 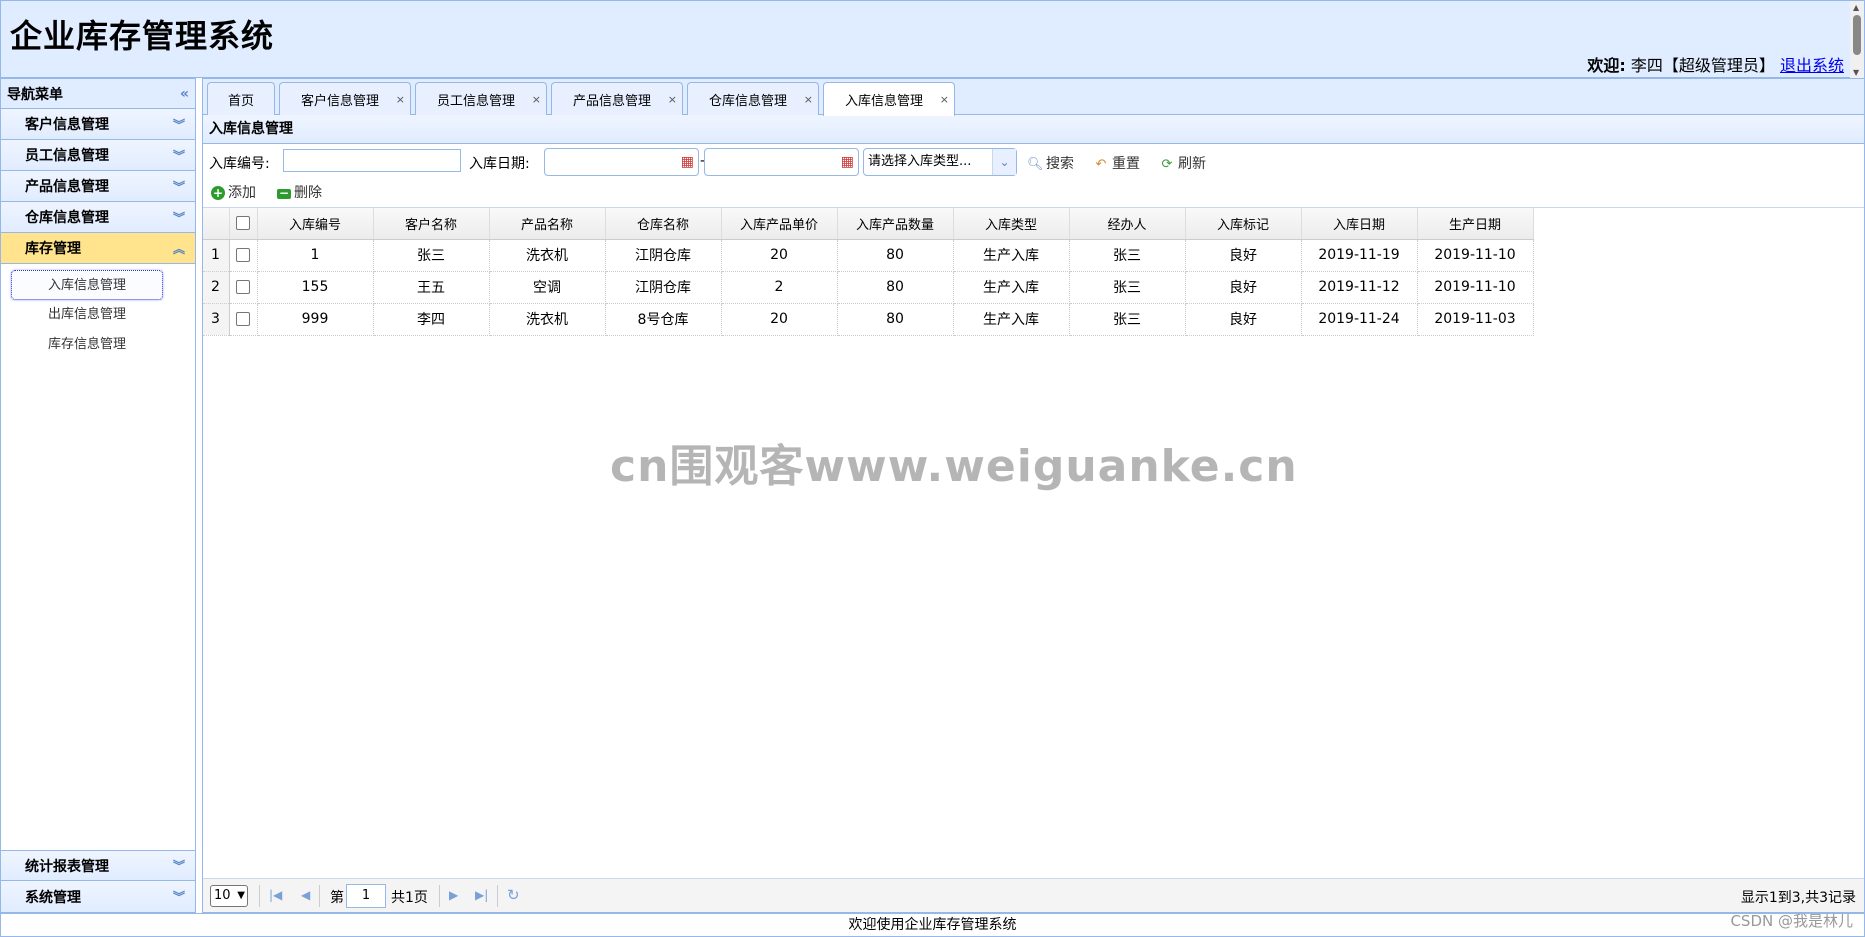 I want to click on delete-button: − 删除, so click(x=299, y=192).